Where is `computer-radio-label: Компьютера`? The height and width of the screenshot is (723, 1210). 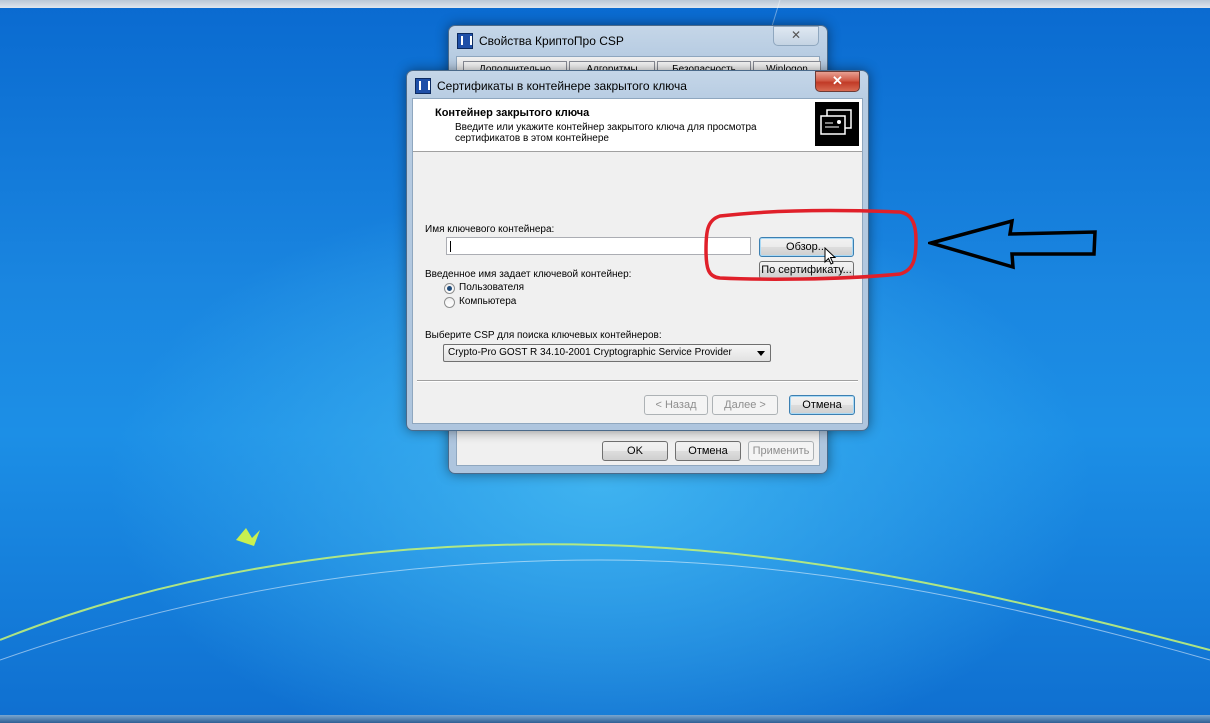
computer-radio-label: Компьютера is located at coordinates (488, 301).